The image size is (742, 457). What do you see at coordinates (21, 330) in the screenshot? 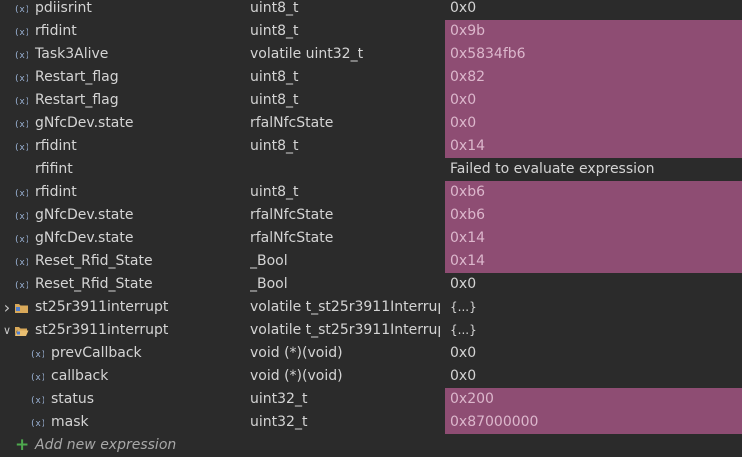
I see `struct-open-icon` at bounding box center [21, 330].